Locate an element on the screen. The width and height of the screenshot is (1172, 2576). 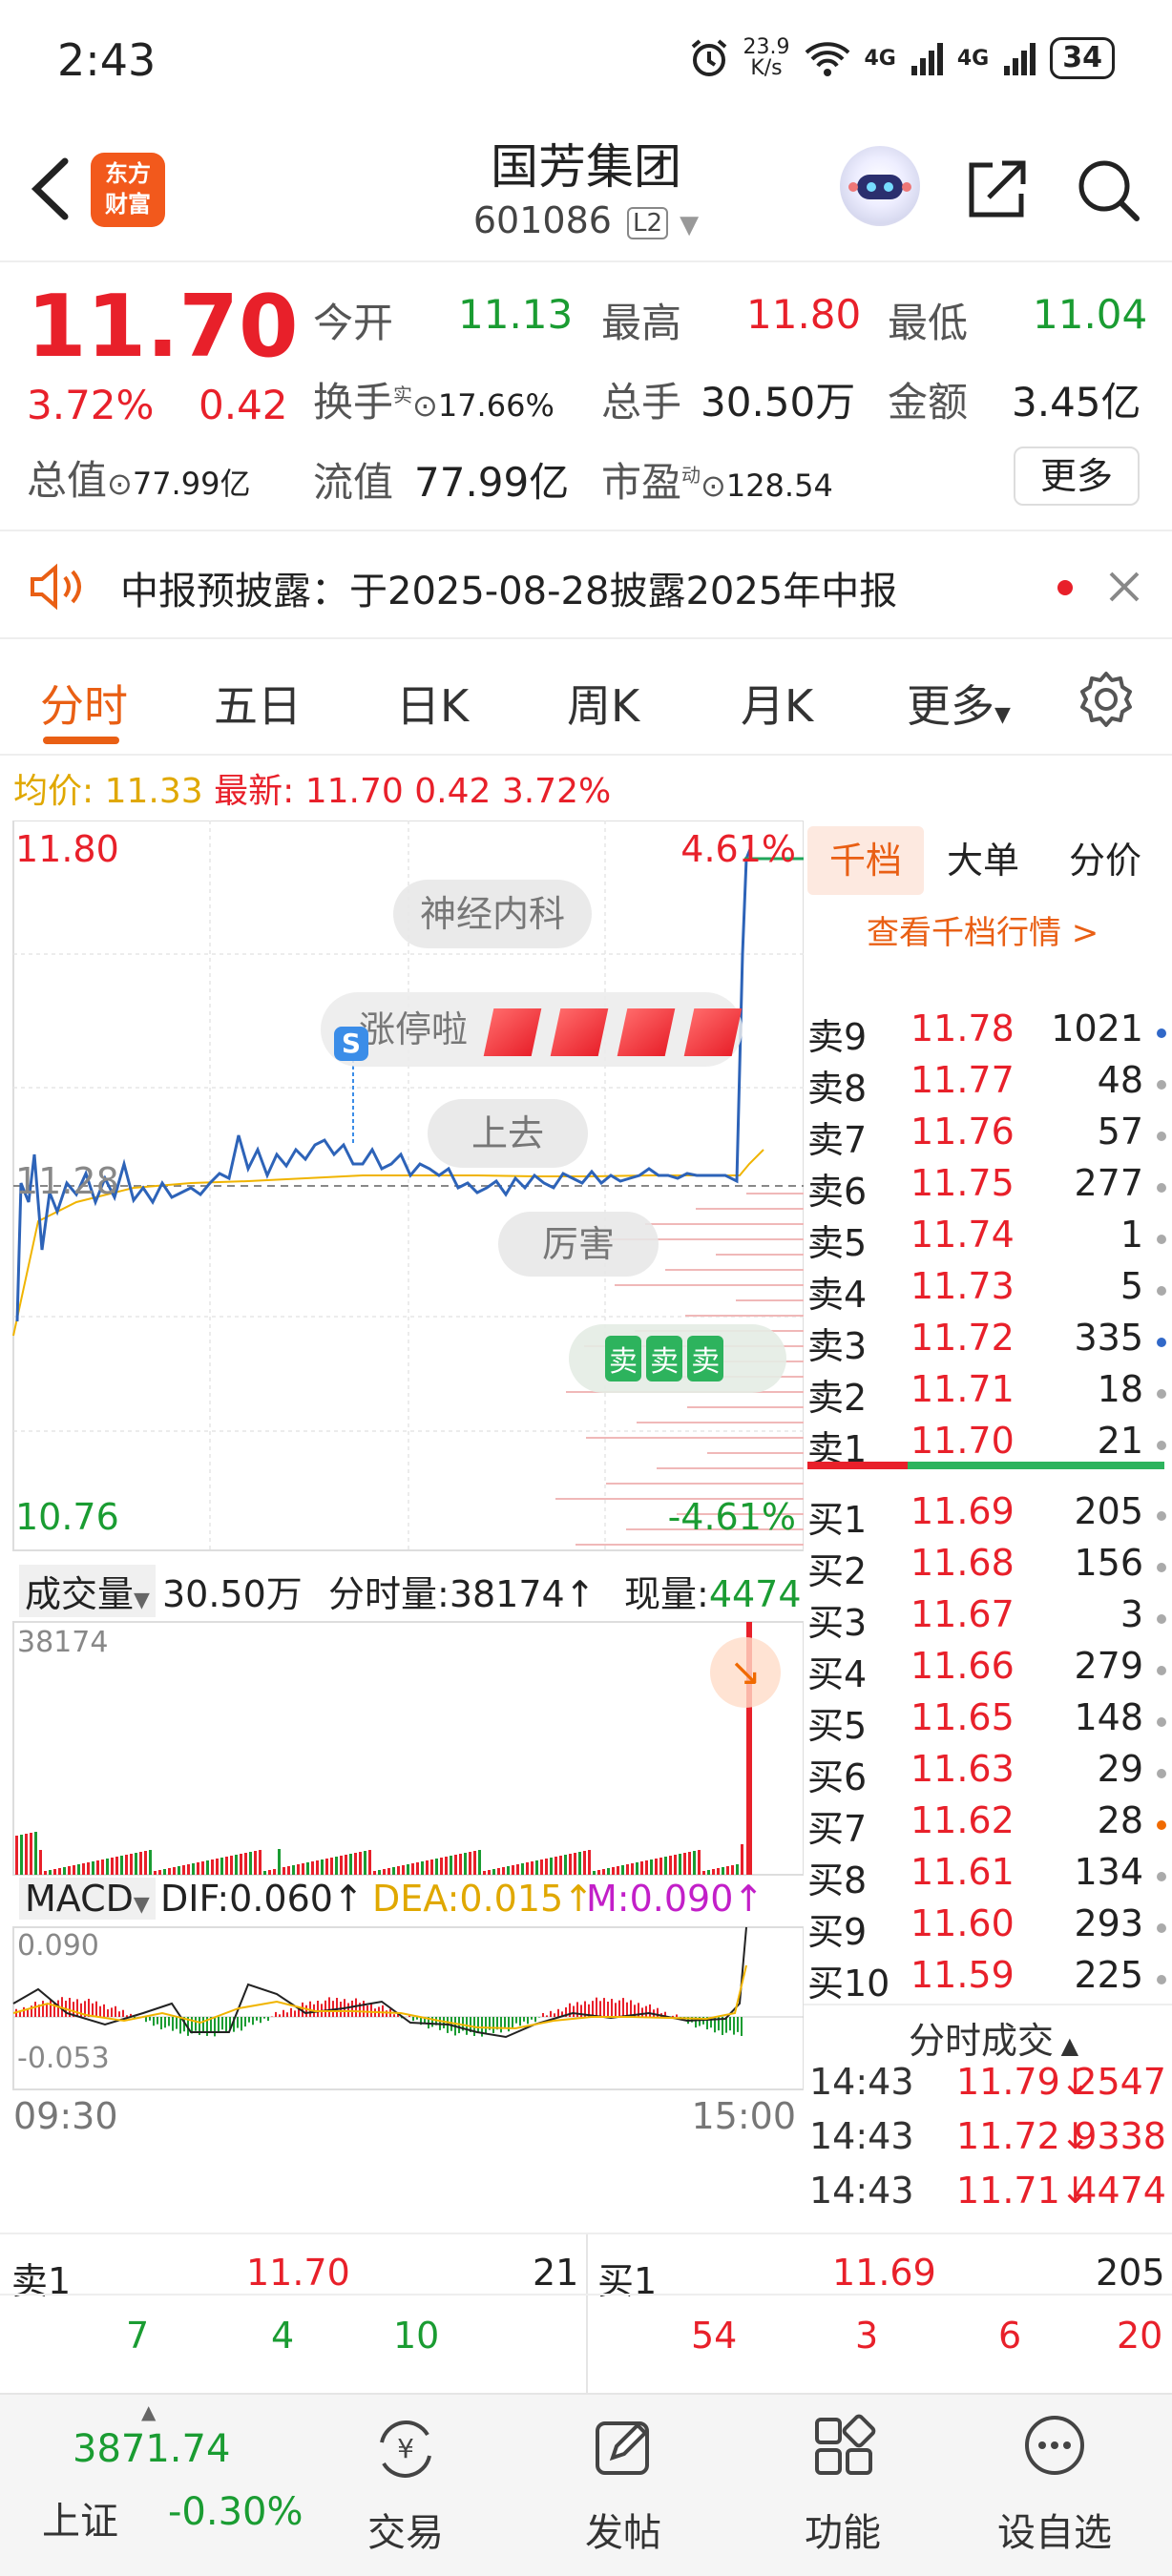
gear-icon is located at coordinates (1106, 699).